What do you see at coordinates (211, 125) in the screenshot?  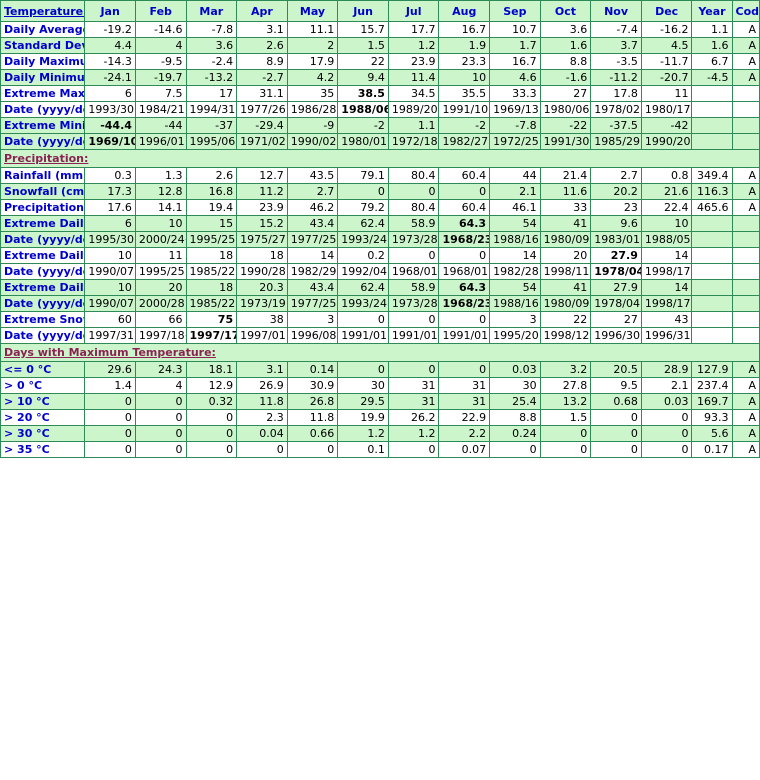 I see `data-cell: -37` at bounding box center [211, 125].